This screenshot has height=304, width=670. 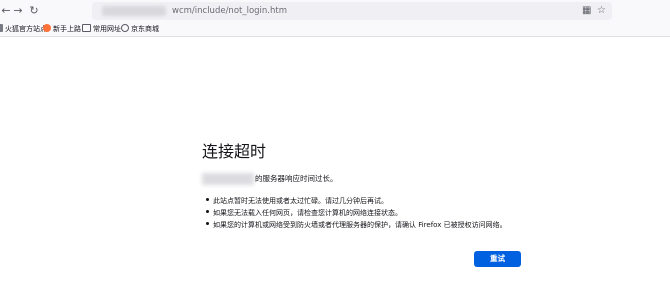 I want to click on bookmark-common-sites: 常用网址, so click(x=101, y=29).